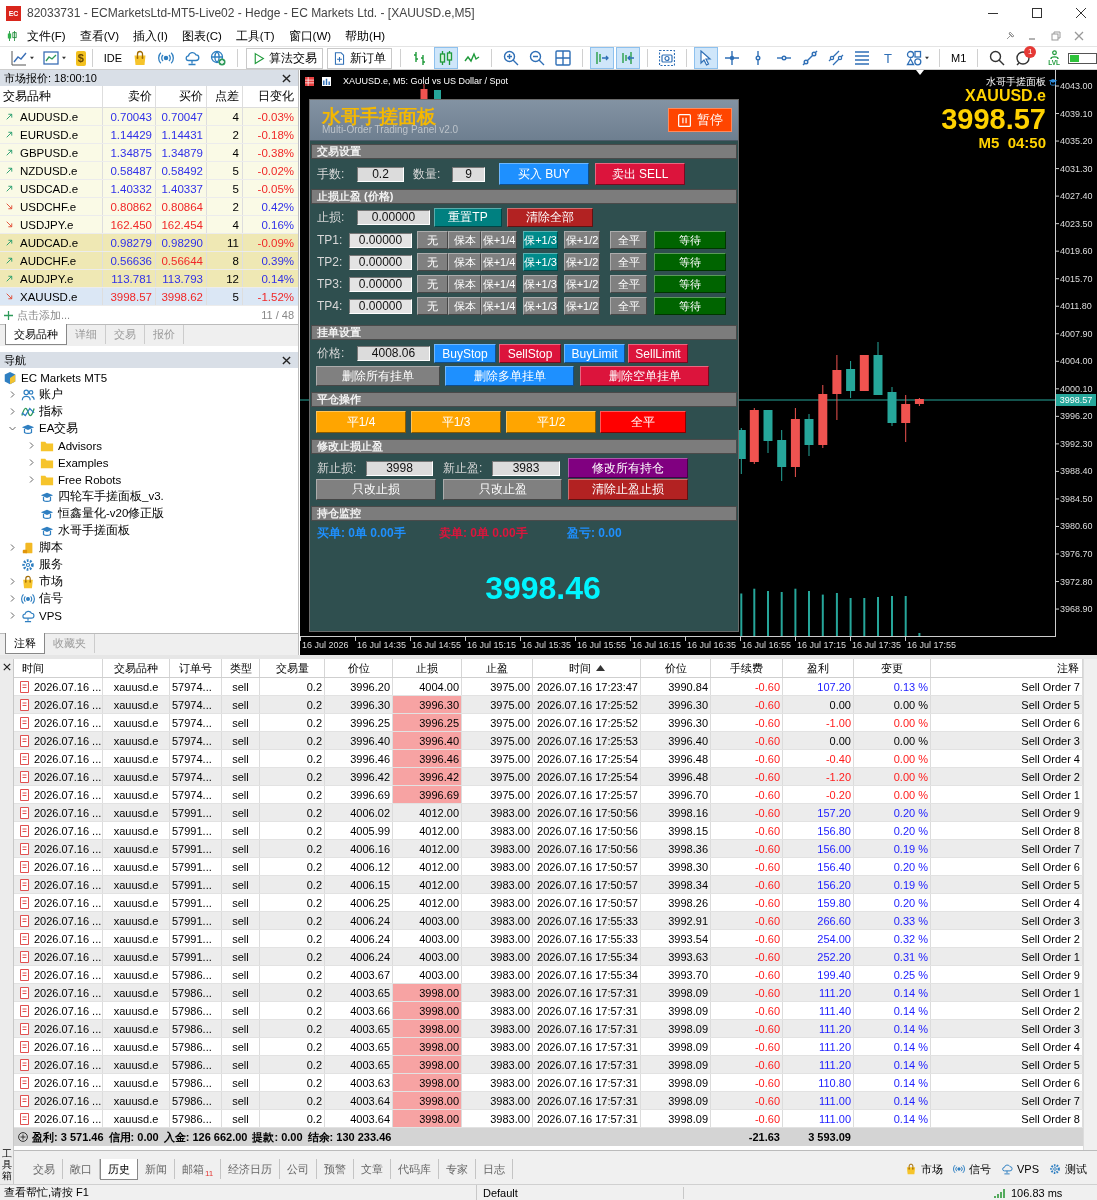  What do you see at coordinates (1090, 904) in the screenshot?
I see `scrollbar-track` at bounding box center [1090, 904].